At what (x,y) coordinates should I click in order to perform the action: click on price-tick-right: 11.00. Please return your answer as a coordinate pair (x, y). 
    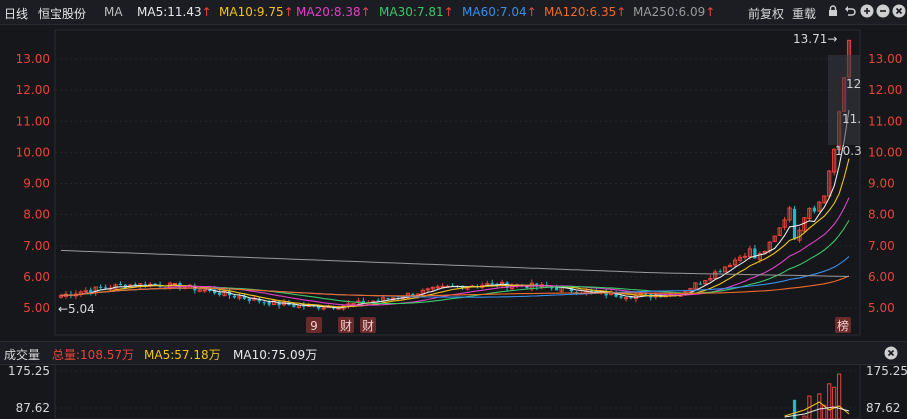
    Looking at the image, I should click on (885, 121).